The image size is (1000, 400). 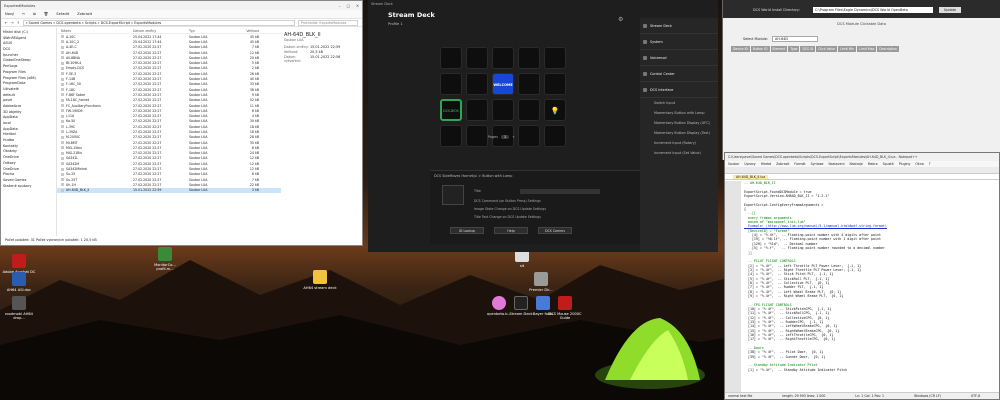 What do you see at coordinates (169, 137) in the screenshot?
I see `file-row: M-2000C 27.02.2020 22:27 Soubor LUA 28 kB` at bounding box center [169, 137].